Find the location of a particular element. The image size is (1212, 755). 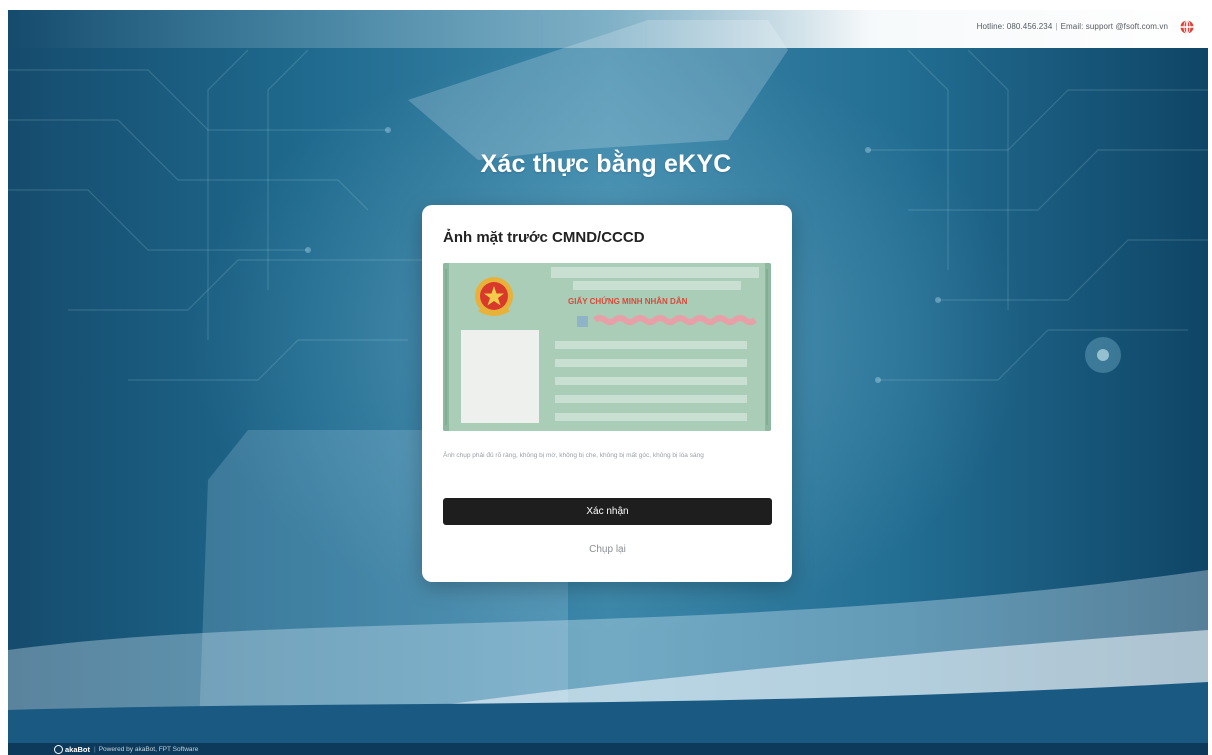

akabot-logo-icon is located at coordinates (58, 749).